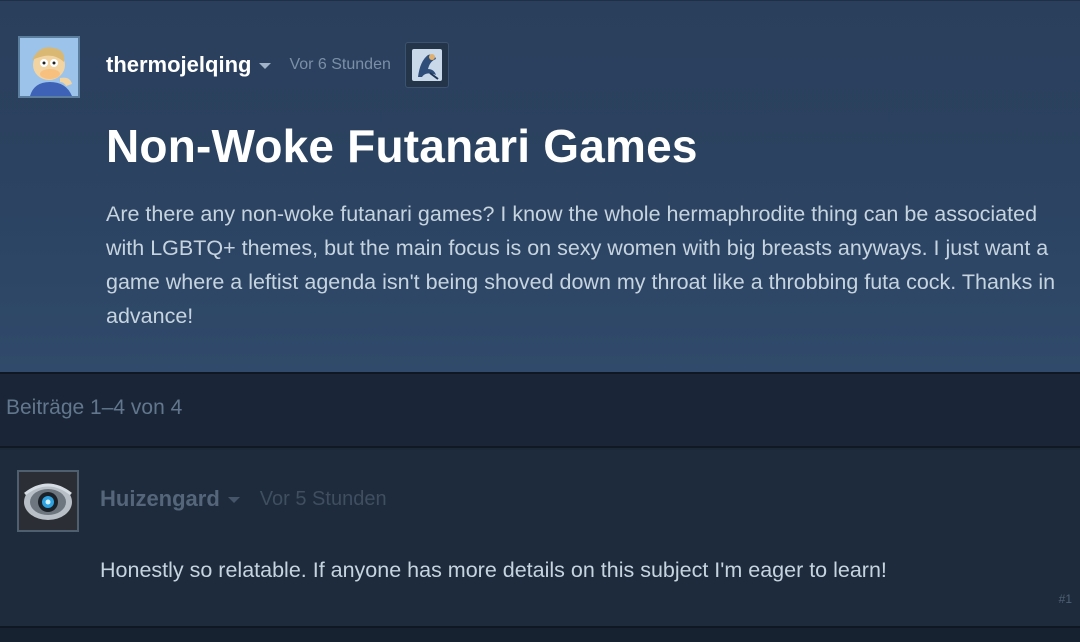 This screenshot has width=1080, height=642. Describe the element at coordinates (340, 64) in the screenshot. I see `post-timestamp: Vor 6 Stunden` at that location.